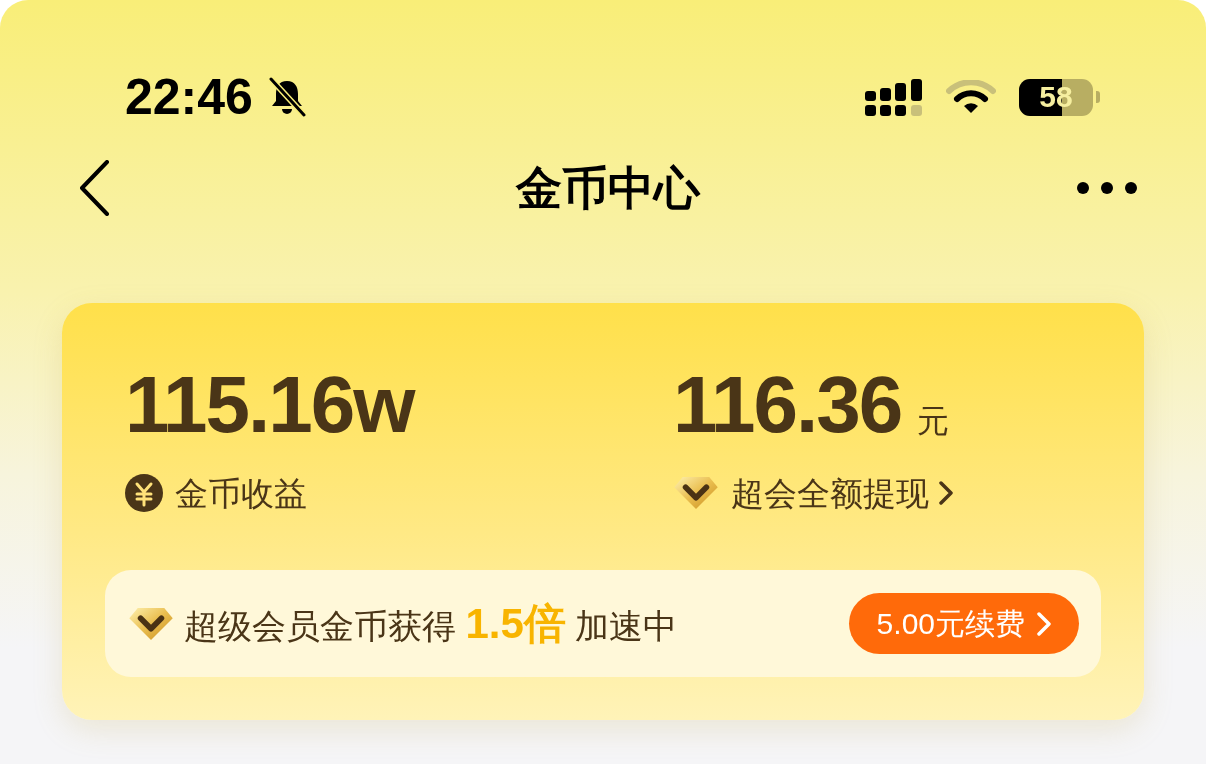 The image size is (1206, 764). I want to click on wifi-icon, so click(971, 97).